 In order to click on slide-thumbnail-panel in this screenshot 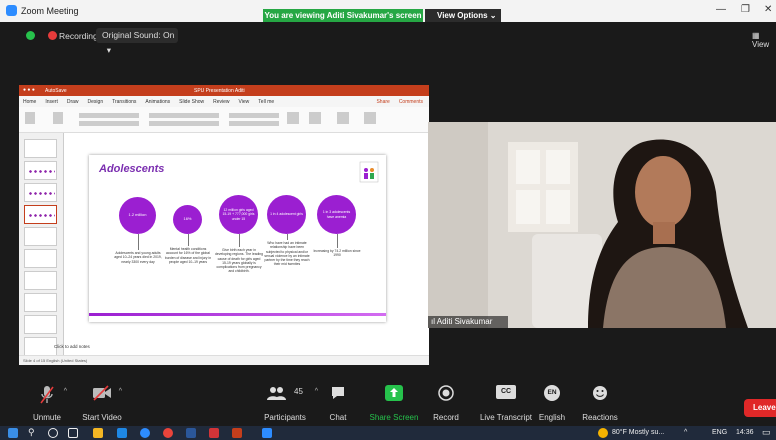, I will do `click(41, 244)`.